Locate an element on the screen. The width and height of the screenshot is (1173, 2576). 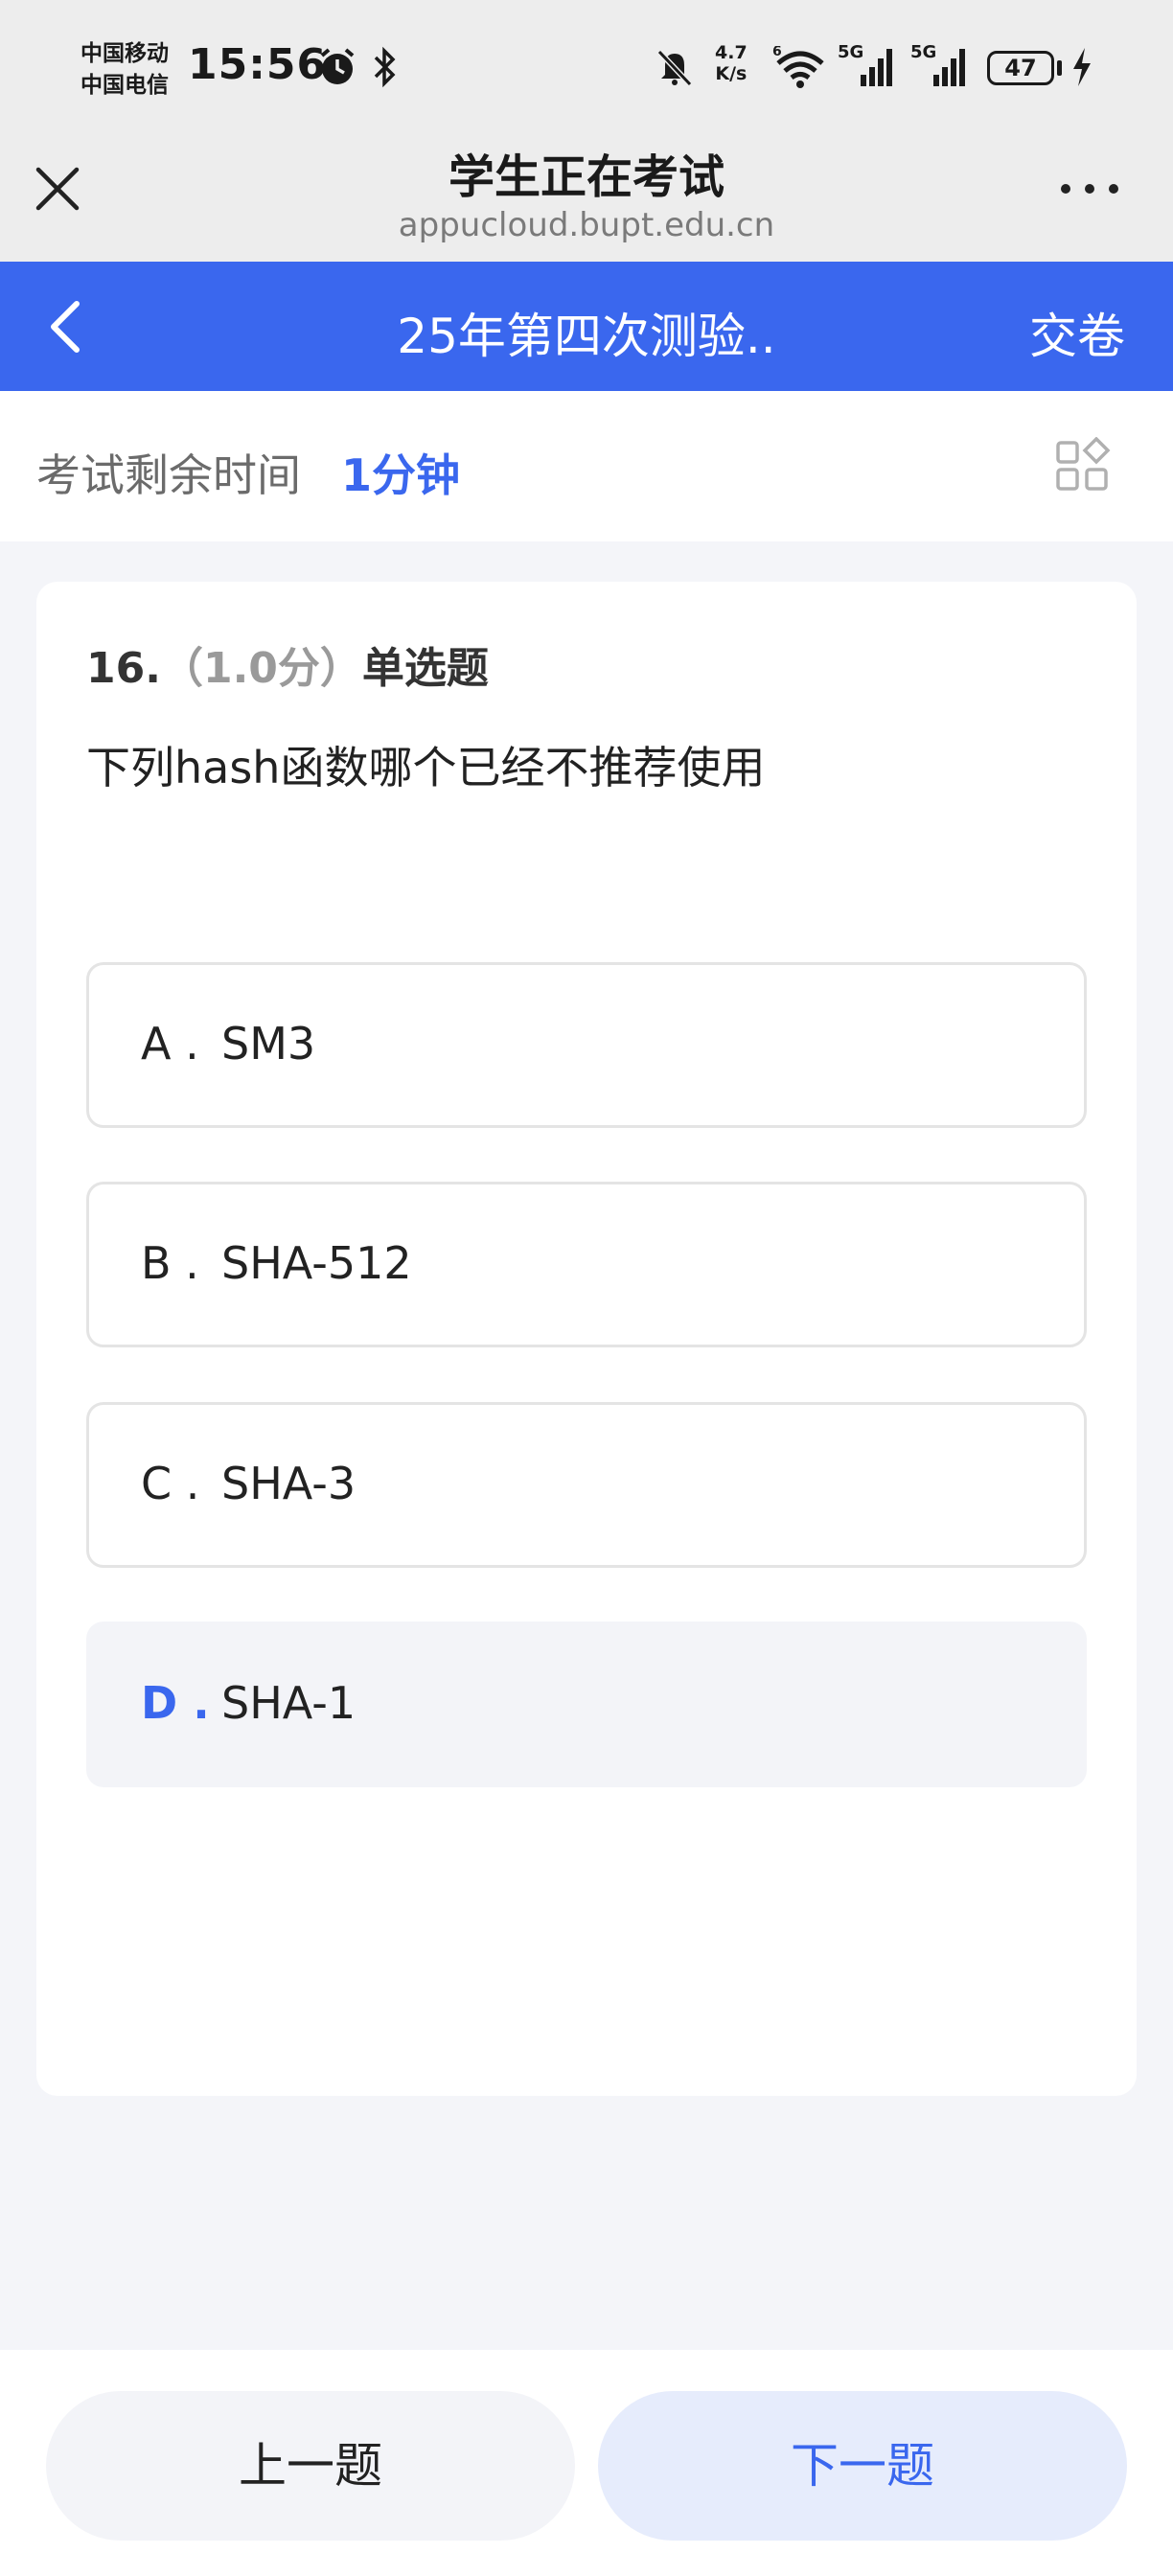
page-url: appucloud.bupt.edu.cn is located at coordinates (586, 225).